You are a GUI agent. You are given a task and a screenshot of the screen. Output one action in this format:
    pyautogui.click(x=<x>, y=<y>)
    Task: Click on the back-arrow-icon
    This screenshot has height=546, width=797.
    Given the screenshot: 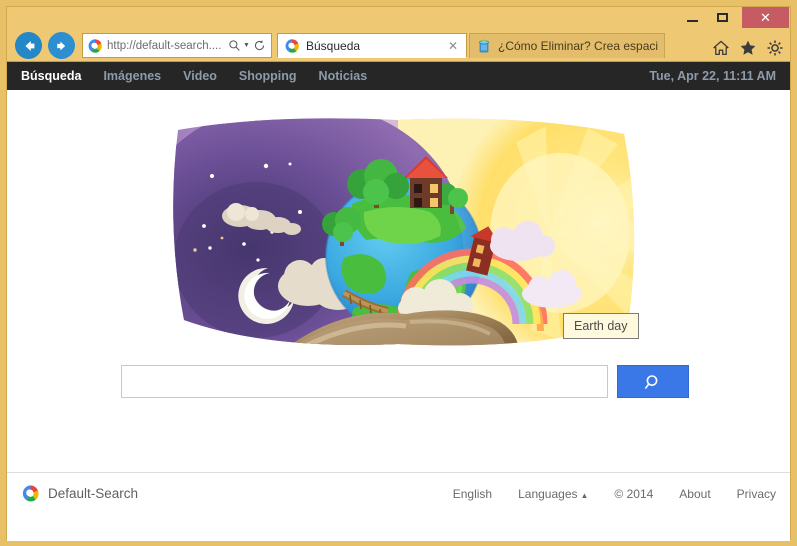 What is the action you would take?
    pyautogui.click(x=29, y=45)
    